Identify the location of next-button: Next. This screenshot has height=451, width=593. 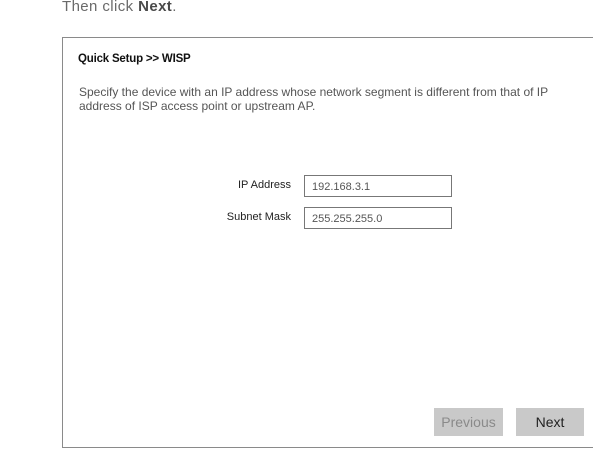
(550, 422).